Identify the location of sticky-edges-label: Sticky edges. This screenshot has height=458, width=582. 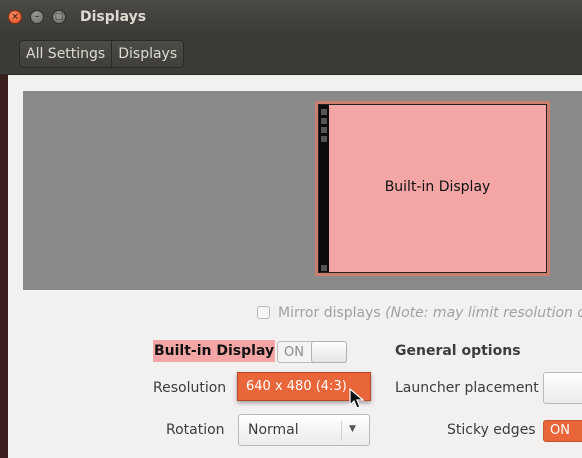
(491, 430).